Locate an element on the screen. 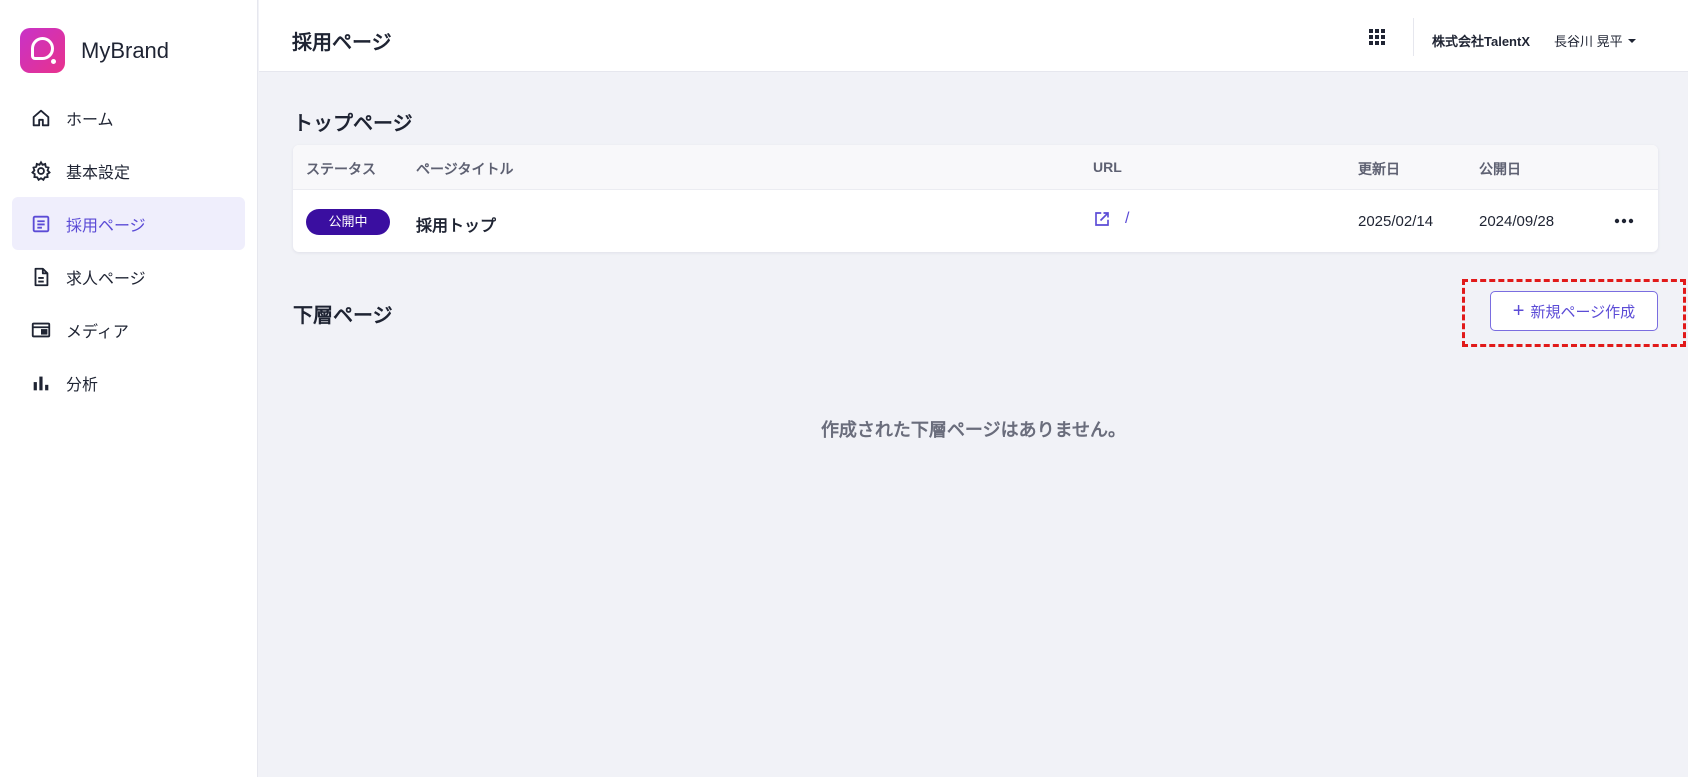  new-page-button-label: 新規ページ作成 is located at coordinates (1583, 312).